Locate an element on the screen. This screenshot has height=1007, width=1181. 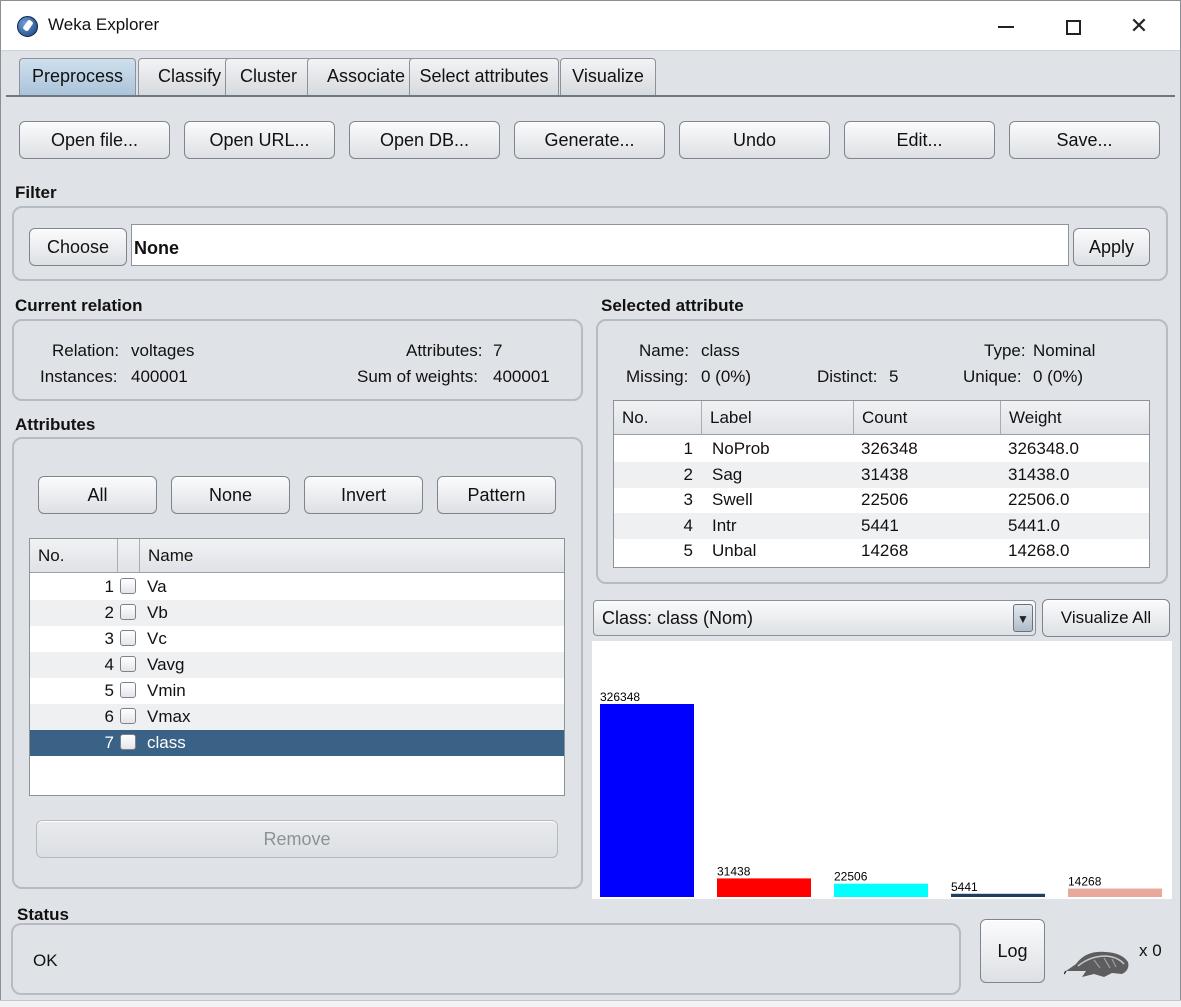
sel-type-key: Type: is located at coordinates (1005, 350).